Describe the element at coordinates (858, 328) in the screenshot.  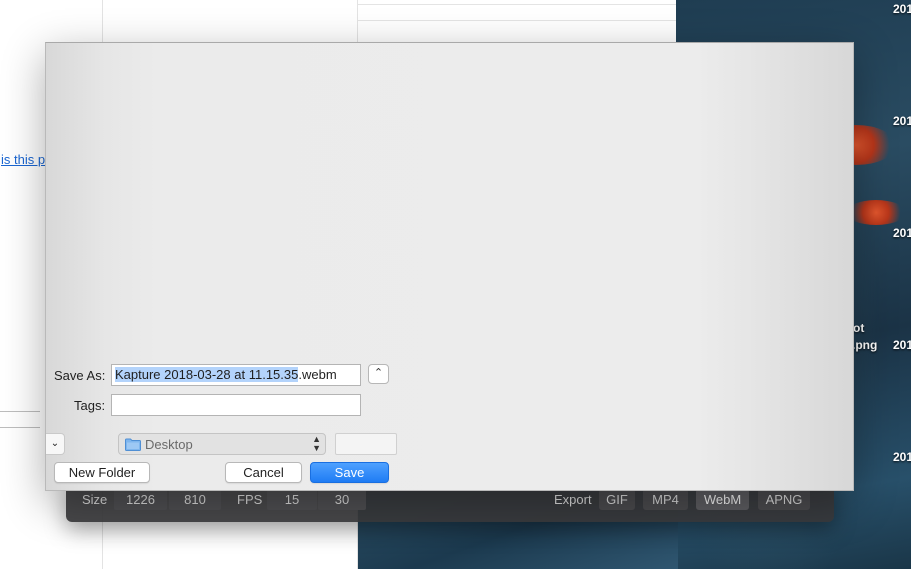
I see `desktop-file-name: ot` at that location.